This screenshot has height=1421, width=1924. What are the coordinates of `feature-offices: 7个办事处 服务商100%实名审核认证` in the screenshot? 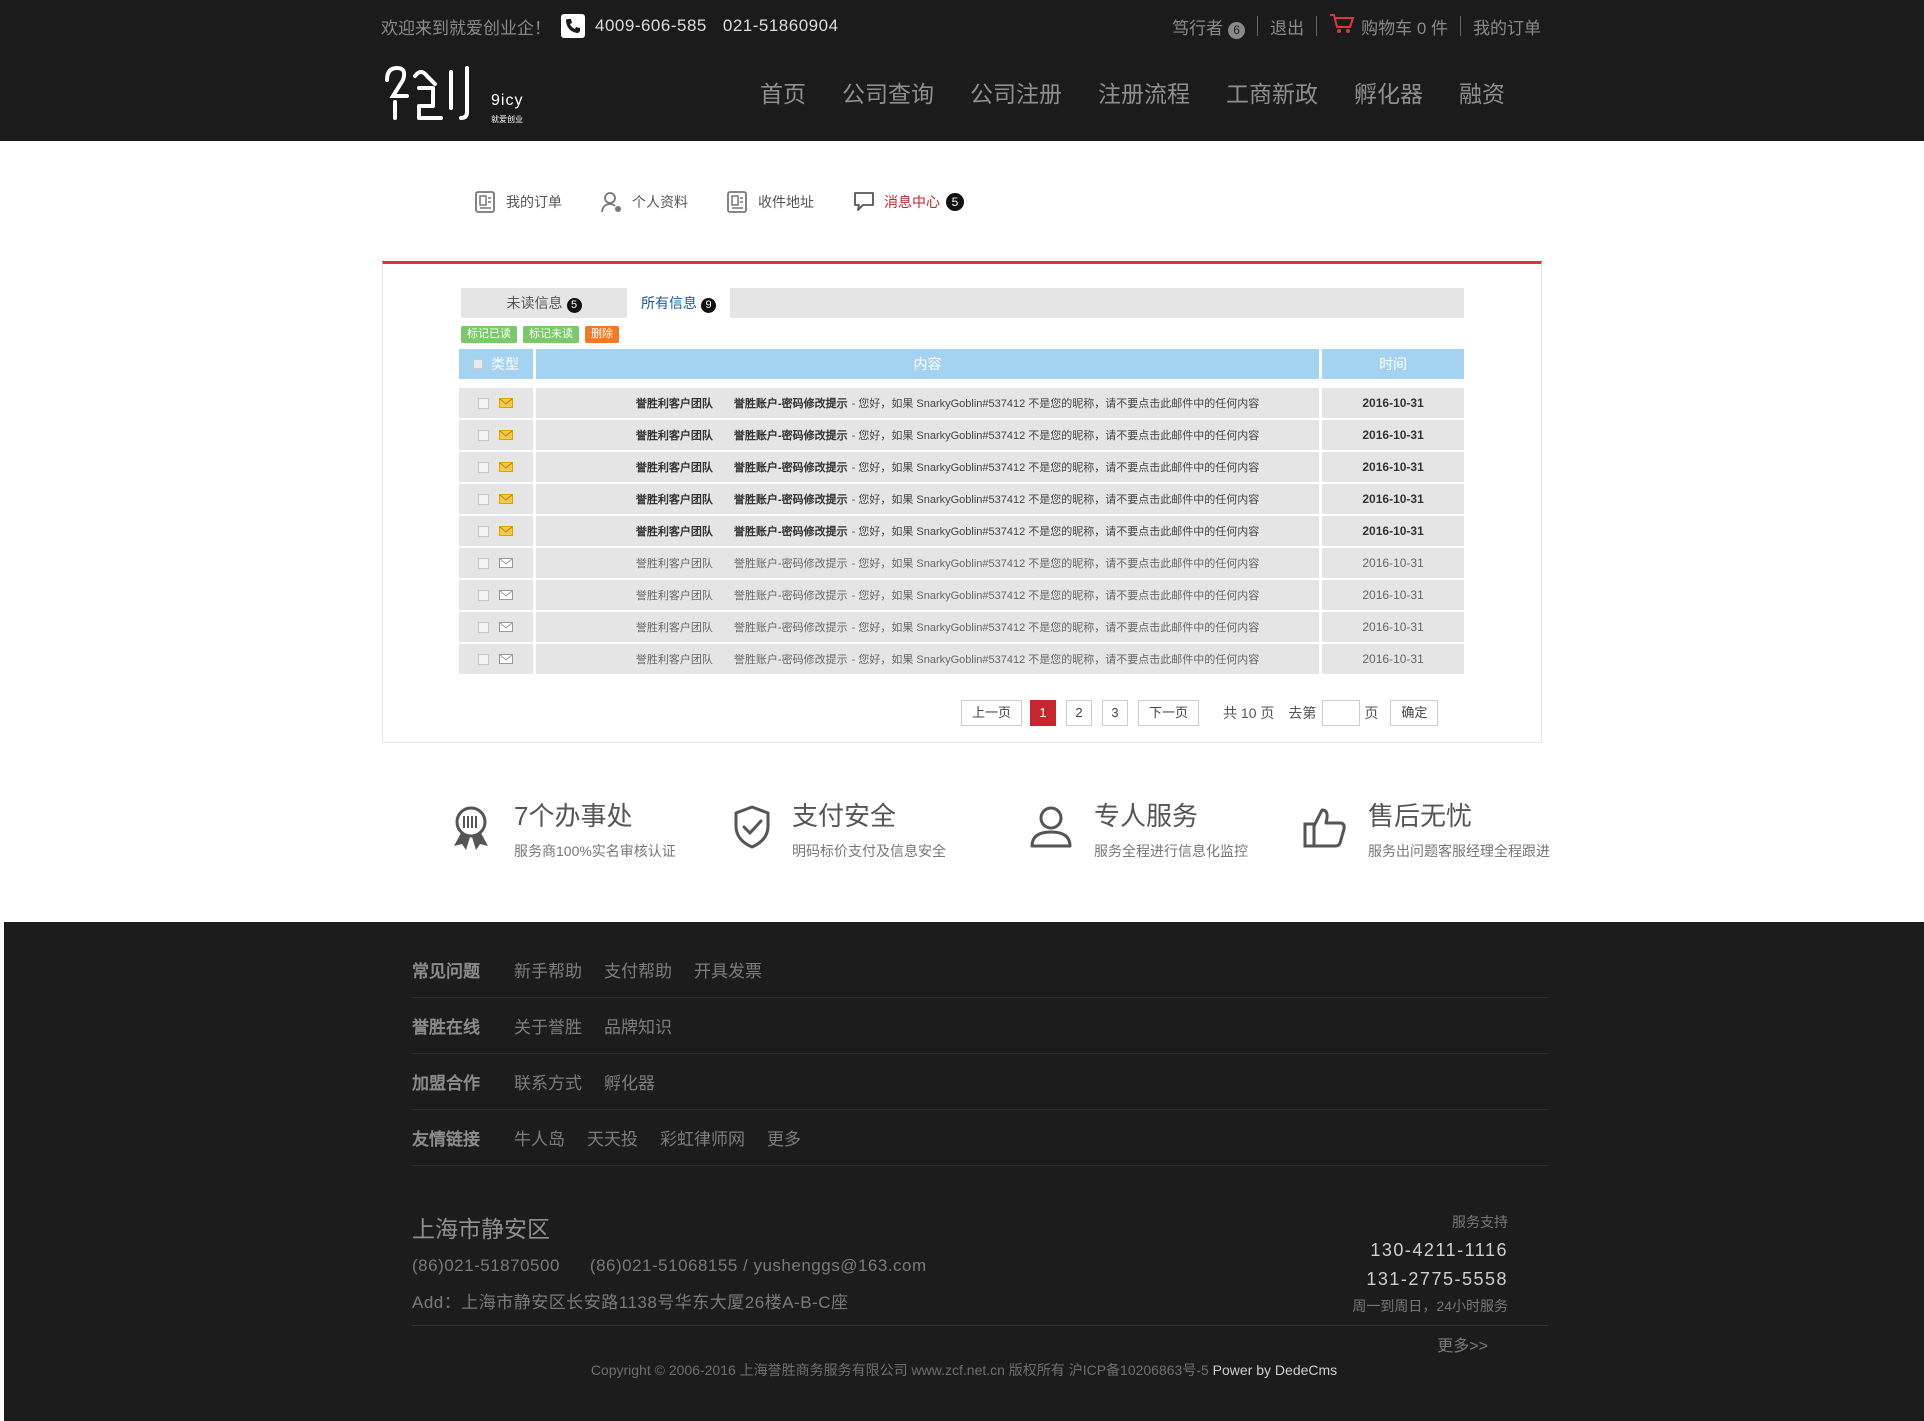 It's located at (562, 825).